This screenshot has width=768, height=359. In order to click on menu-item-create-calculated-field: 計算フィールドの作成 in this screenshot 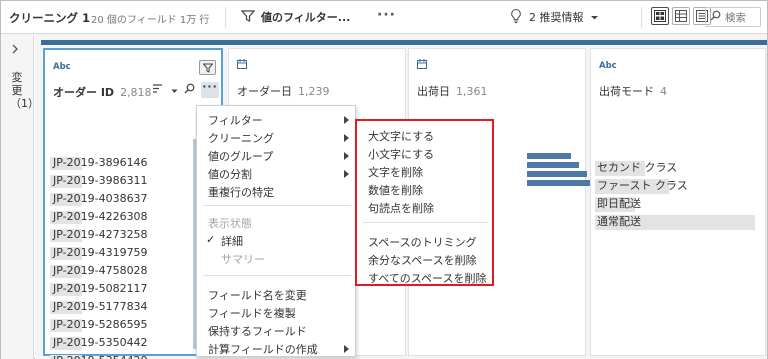, I will do `click(263, 349)`.